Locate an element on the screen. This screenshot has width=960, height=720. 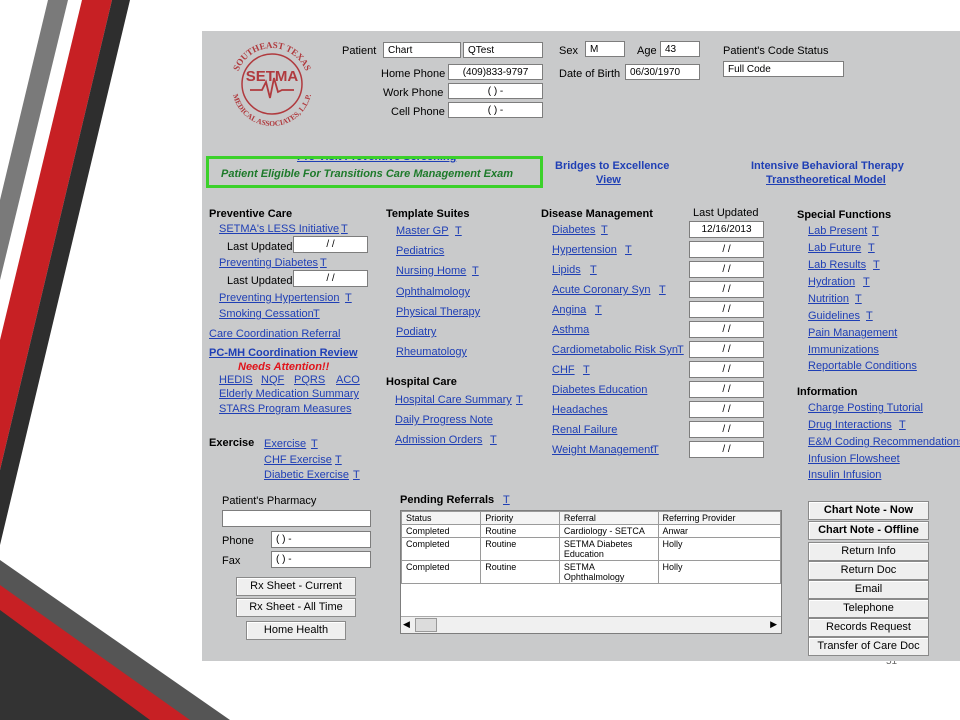
less-t-link: T is located at coordinates (344, 229).